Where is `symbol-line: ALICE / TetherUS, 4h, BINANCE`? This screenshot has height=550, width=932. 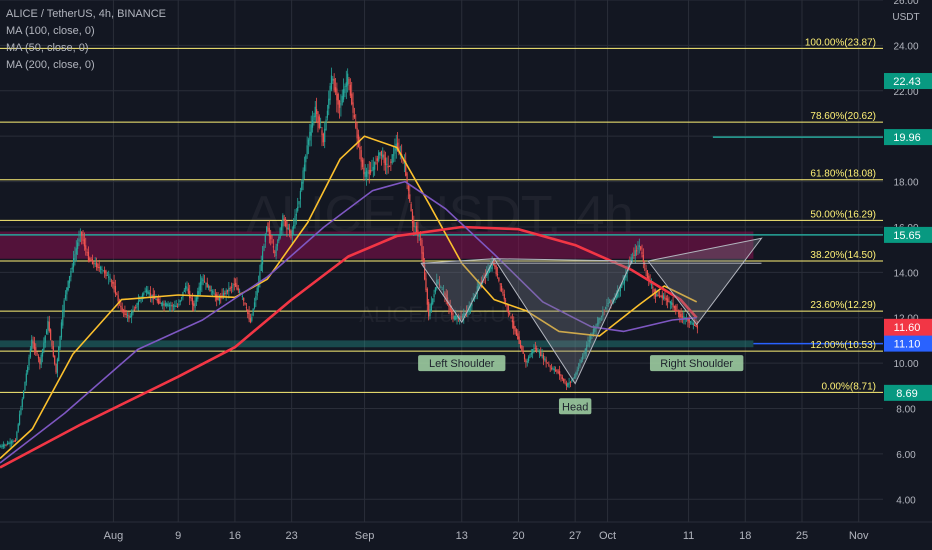 symbol-line: ALICE / TetherUS, 4h, BINANCE is located at coordinates (86, 14).